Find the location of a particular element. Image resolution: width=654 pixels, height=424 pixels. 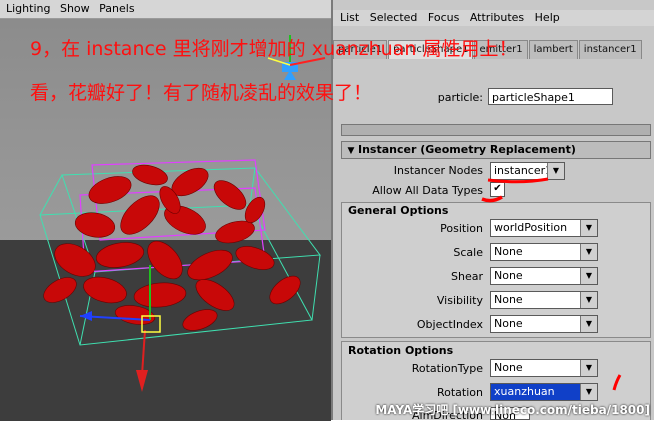

watermark: MAYA学习吧 [www.lineco.com/tieba/1800] is located at coordinates (512, 410).